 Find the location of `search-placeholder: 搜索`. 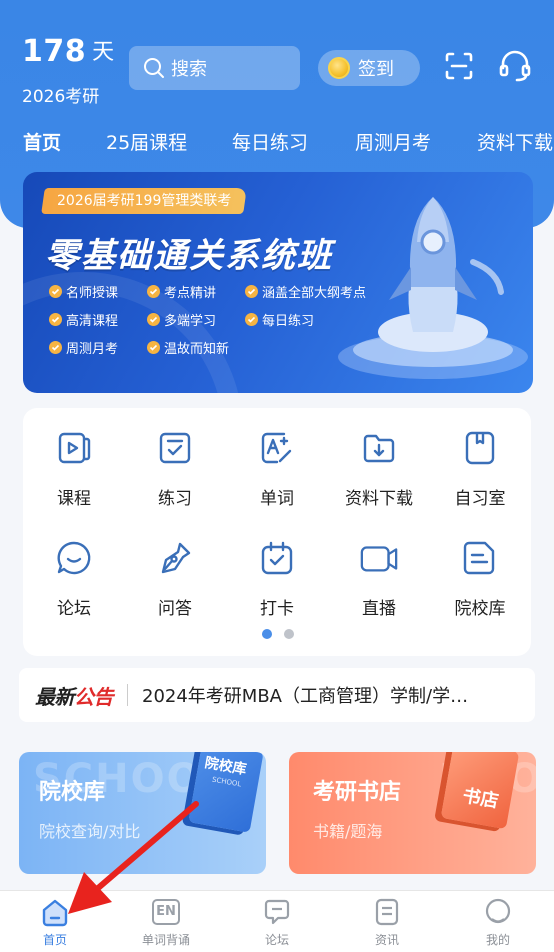

search-placeholder: 搜索 is located at coordinates (189, 69).